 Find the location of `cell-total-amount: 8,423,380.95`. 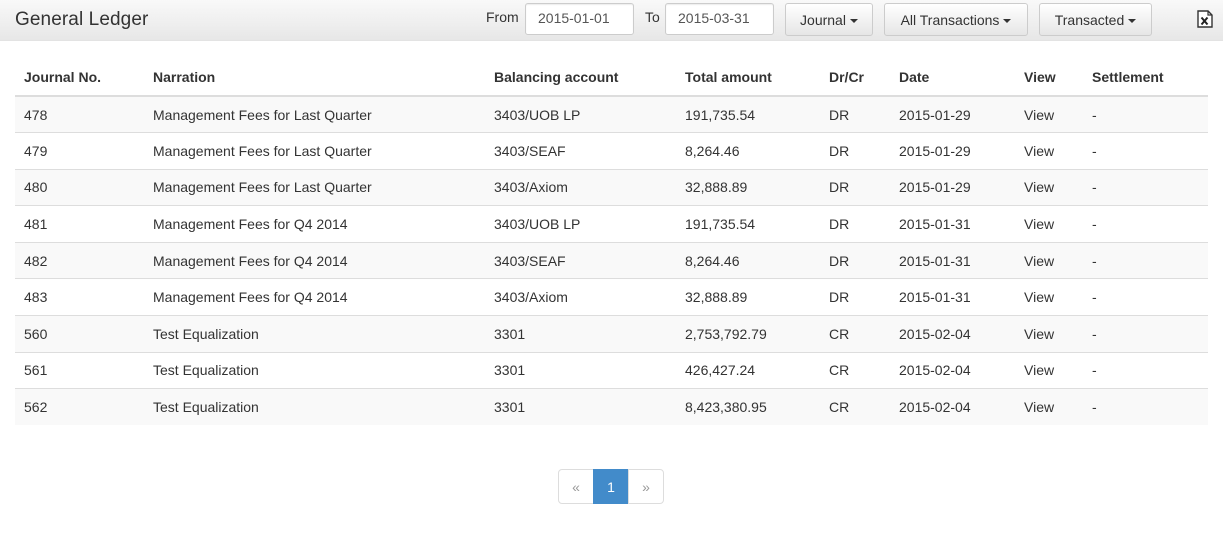

cell-total-amount: 8,423,380.95 is located at coordinates (748, 407).